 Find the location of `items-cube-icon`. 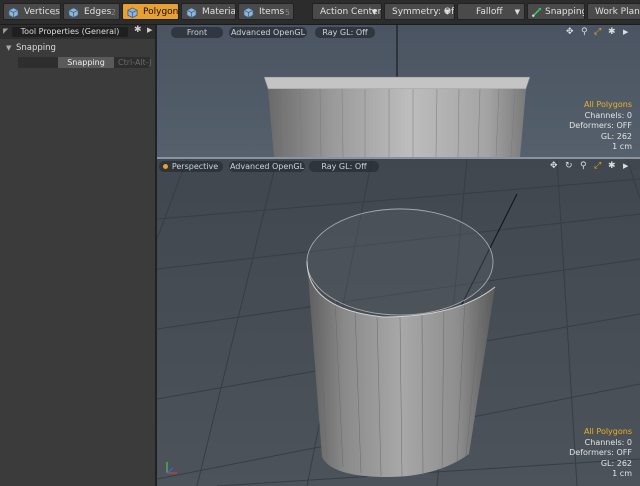

items-cube-icon is located at coordinates (248, 12).